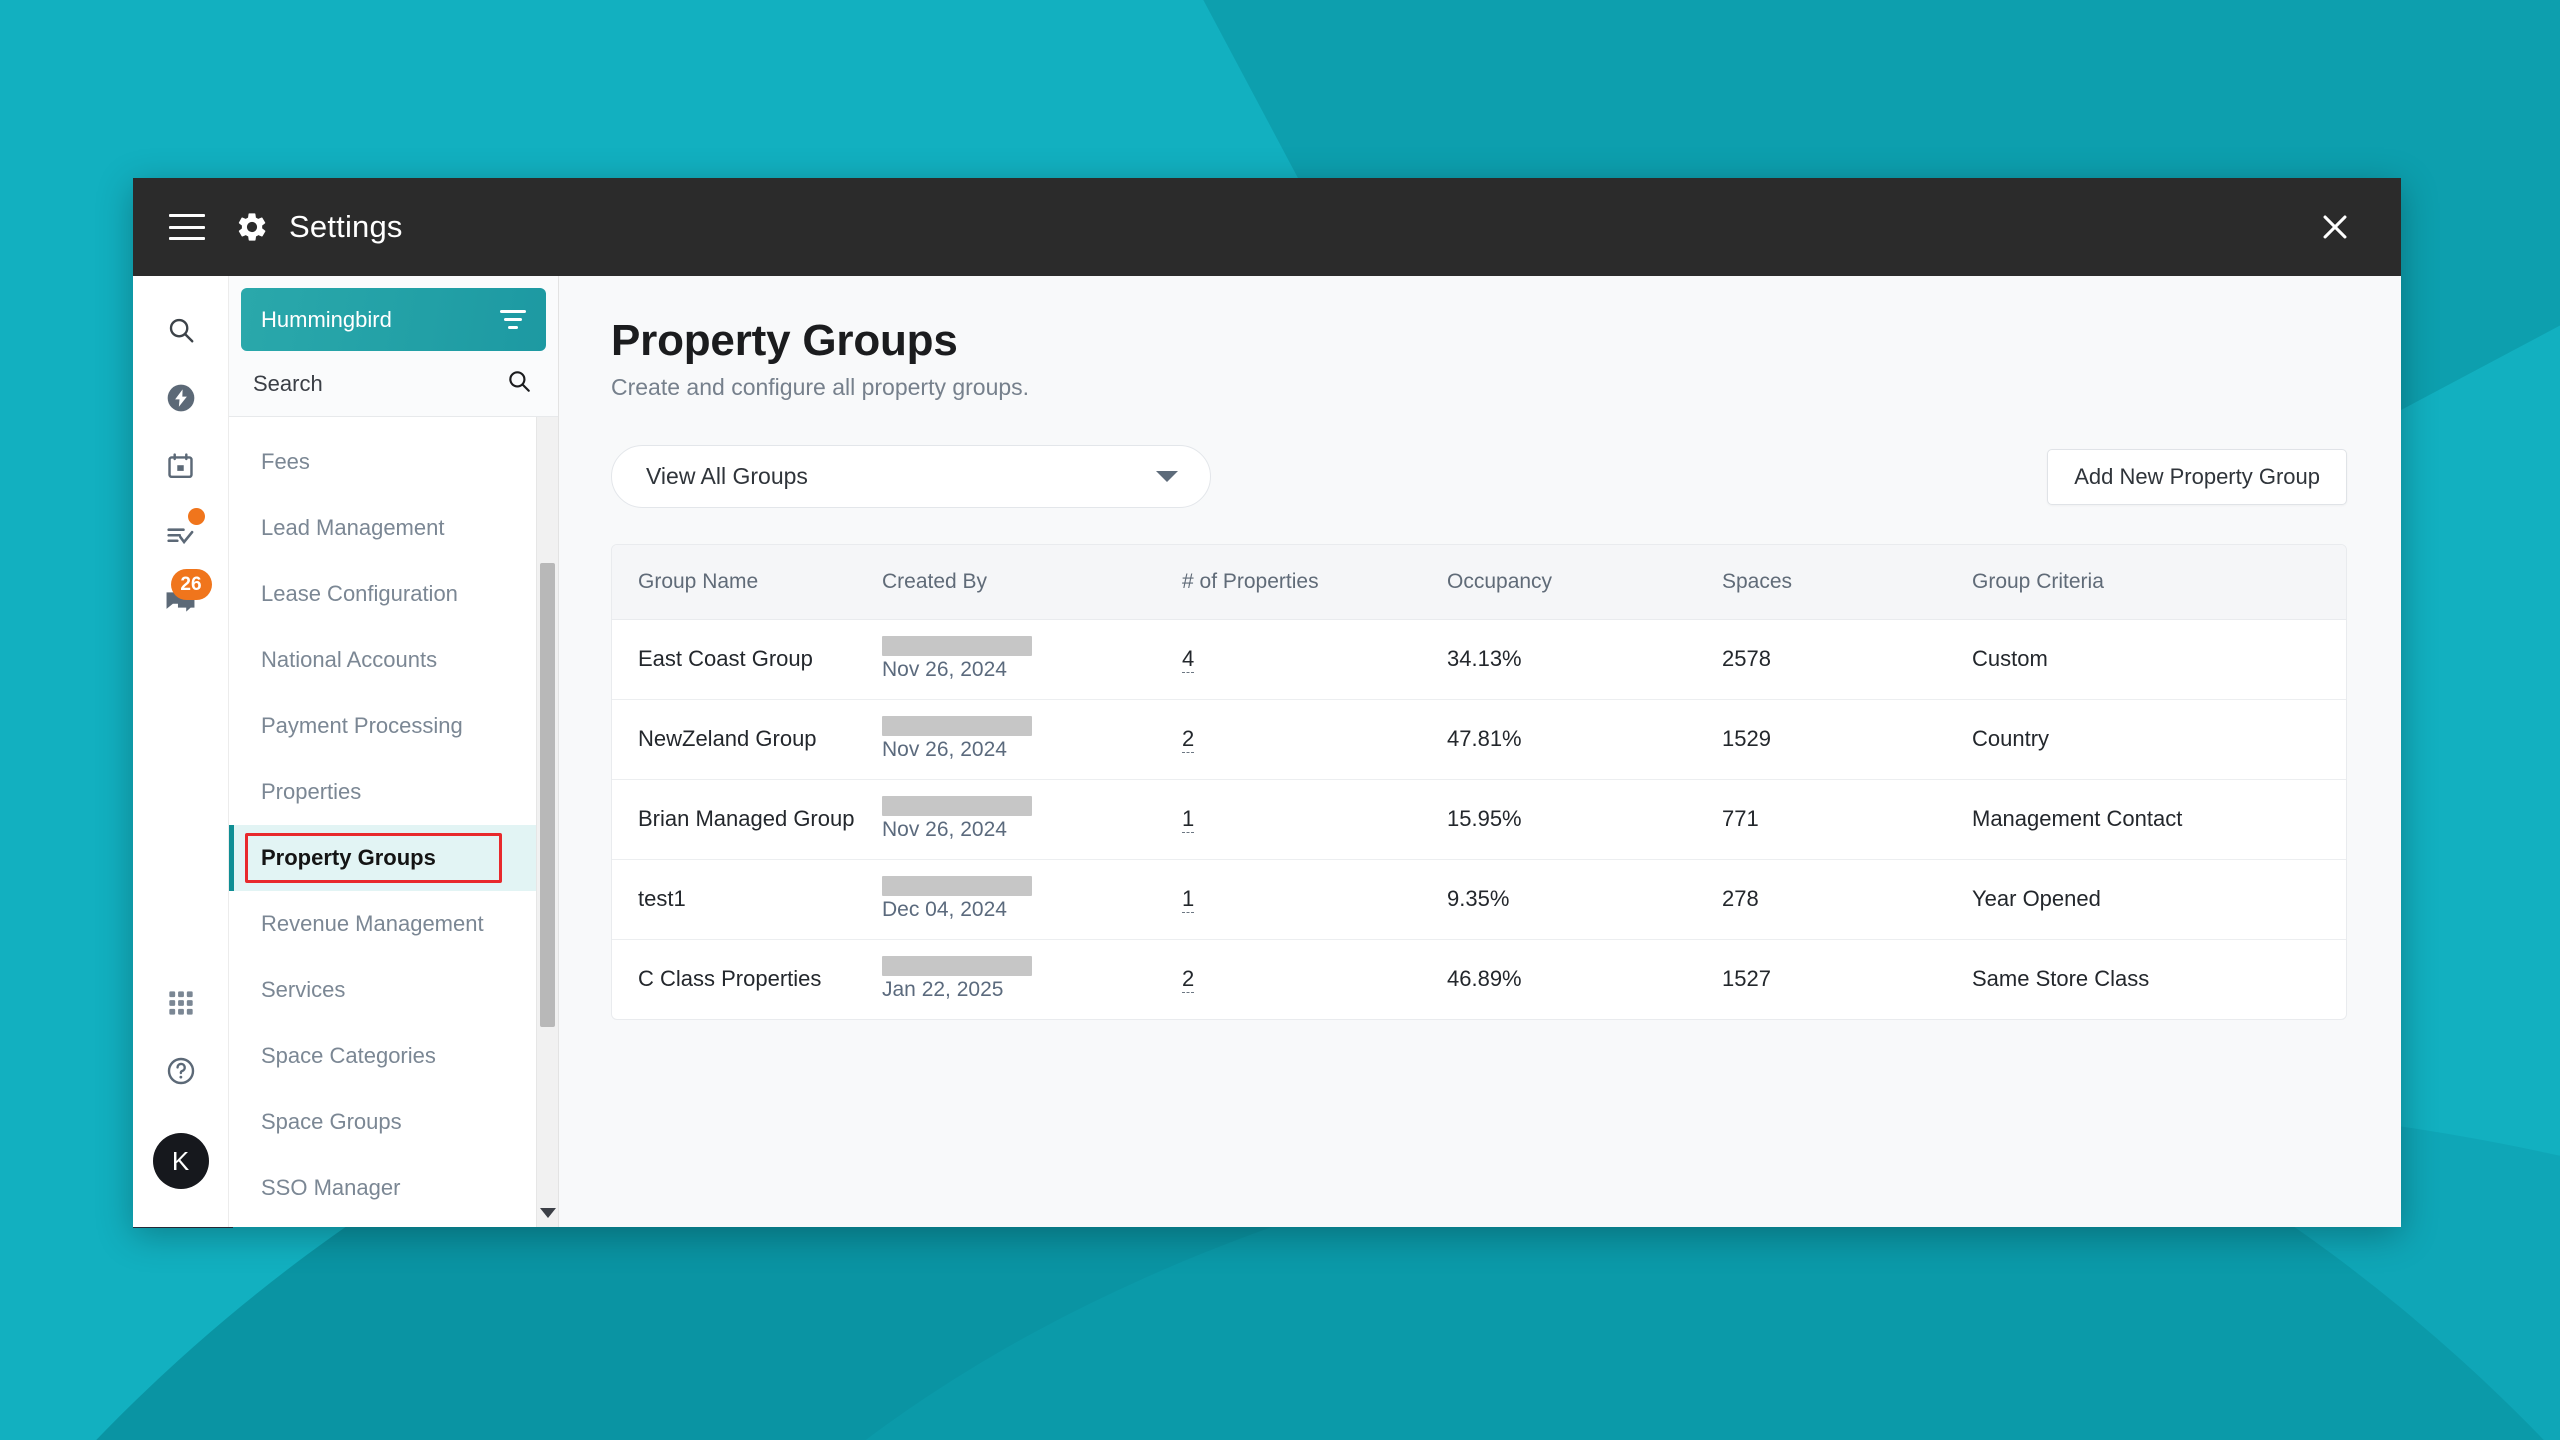  I want to click on column-header-group-name: Group Name, so click(747, 582).